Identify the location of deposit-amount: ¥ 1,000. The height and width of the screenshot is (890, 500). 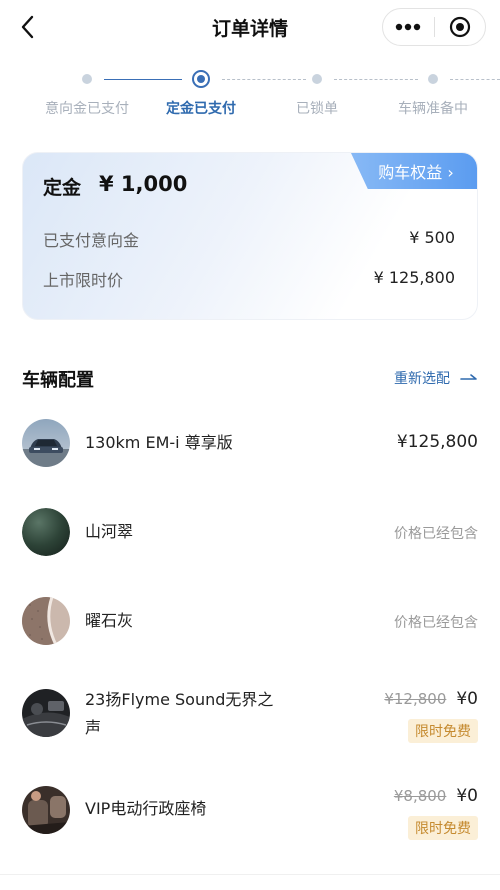
(143, 184).